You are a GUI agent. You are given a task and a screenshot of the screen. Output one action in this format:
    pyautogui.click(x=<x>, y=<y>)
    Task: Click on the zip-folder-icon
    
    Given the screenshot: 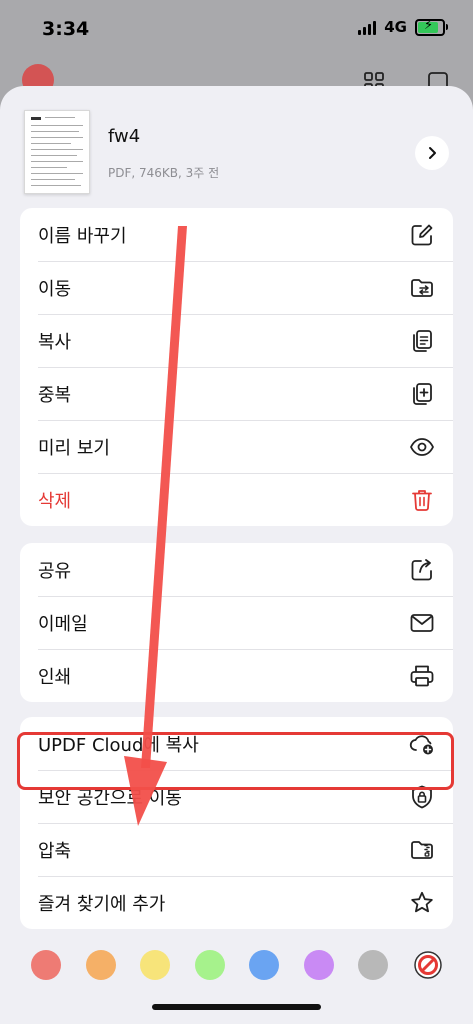 What is the action you would take?
    pyautogui.click(x=422, y=850)
    